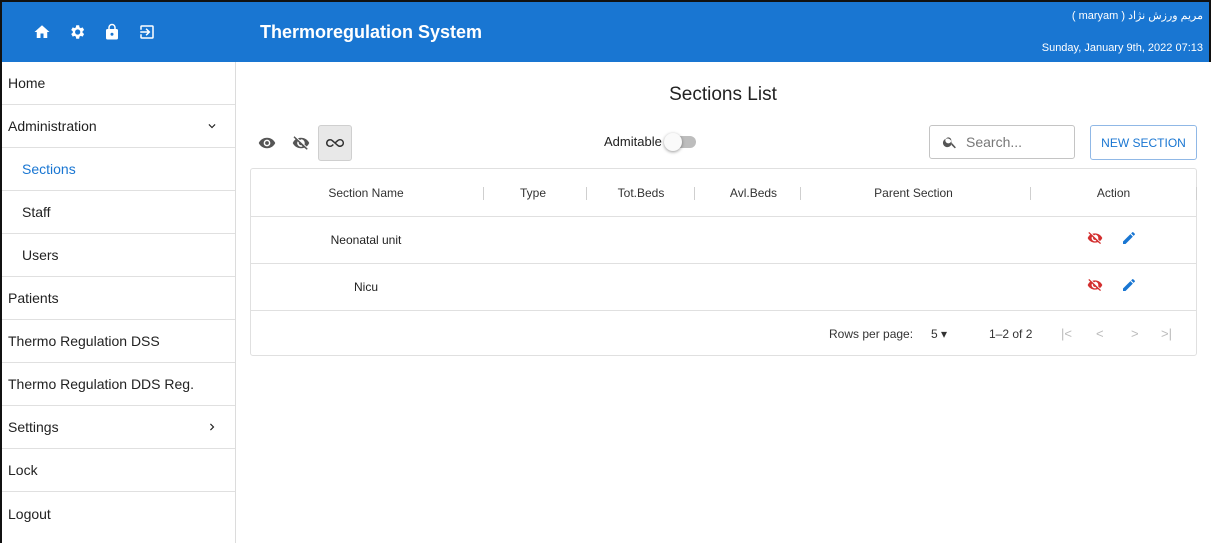 The image size is (1211, 543). Describe the element at coordinates (23, 470) in the screenshot. I see `sidebar-item-label: Lock` at that location.